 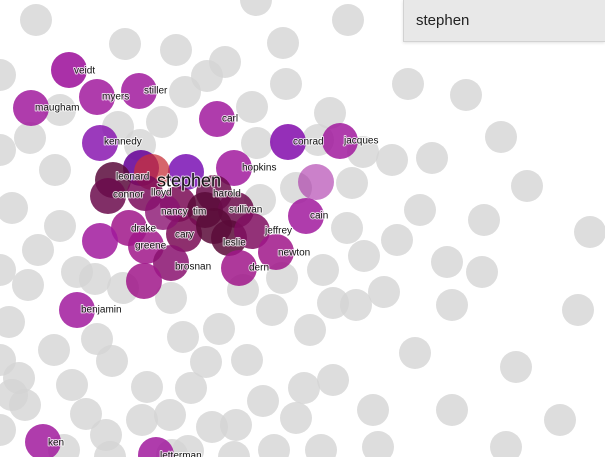 What do you see at coordinates (156, 91) in the screenshot?
I see `word-label-stiller: stiller` at bounding box center [156, 91].